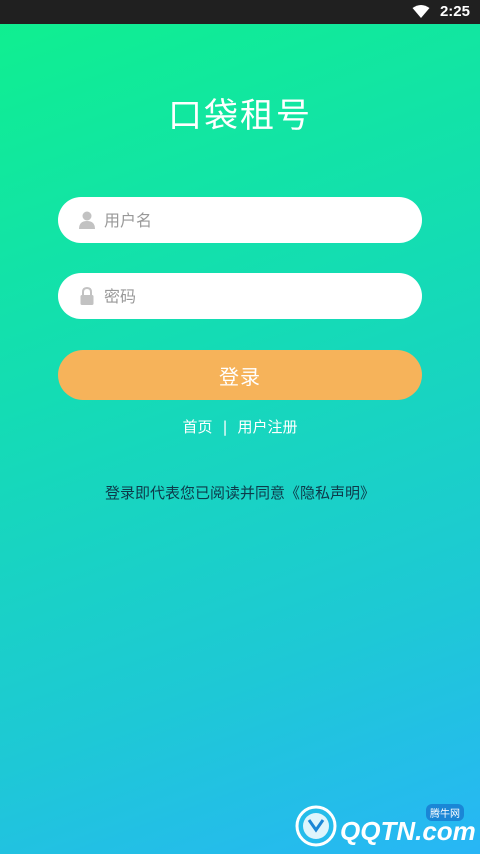 The height and width of the screenshot is (854, 480). What do you see at coordinates (197, 427) in the screenshot?
I see `home-link: 首页` at bounding box center [197, 427].